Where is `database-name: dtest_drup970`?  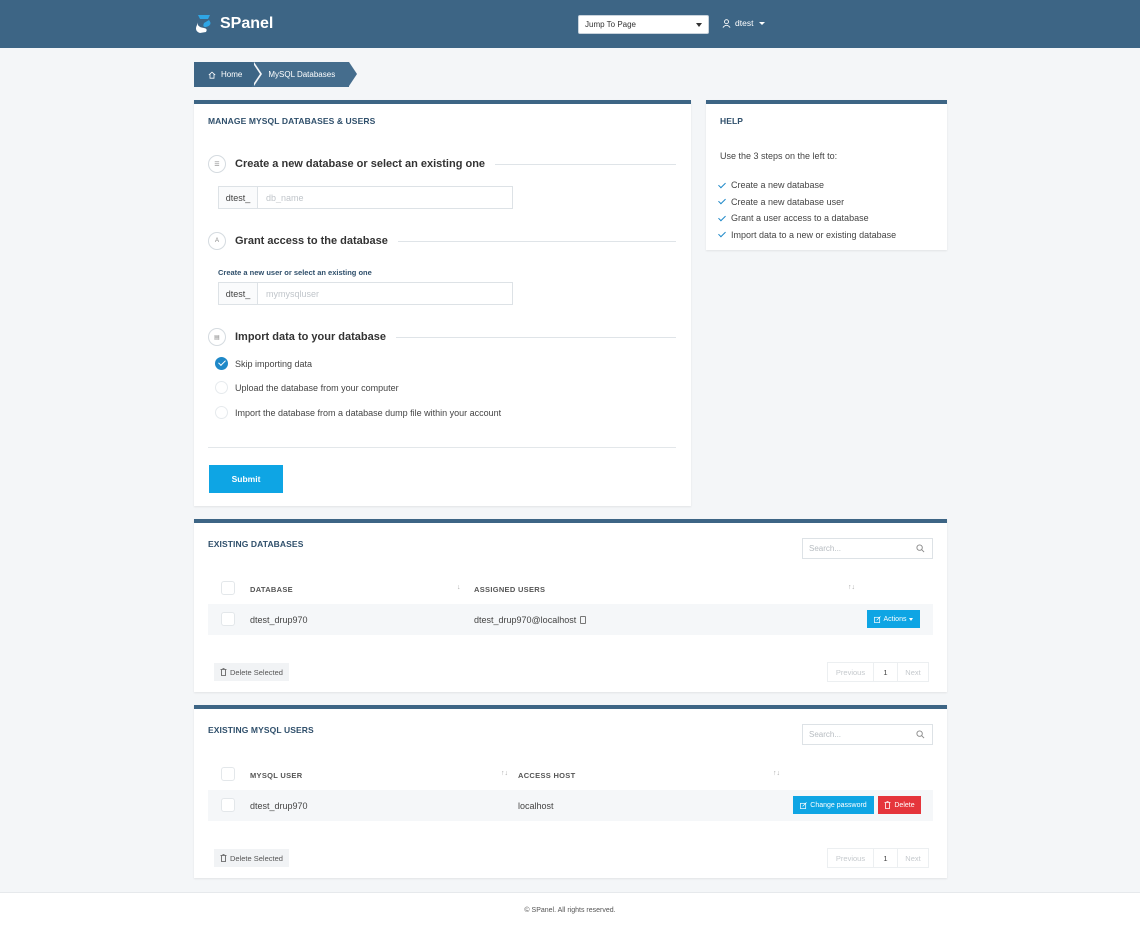 database-name: dtest_drup970 is located at coordinates (279, 620).